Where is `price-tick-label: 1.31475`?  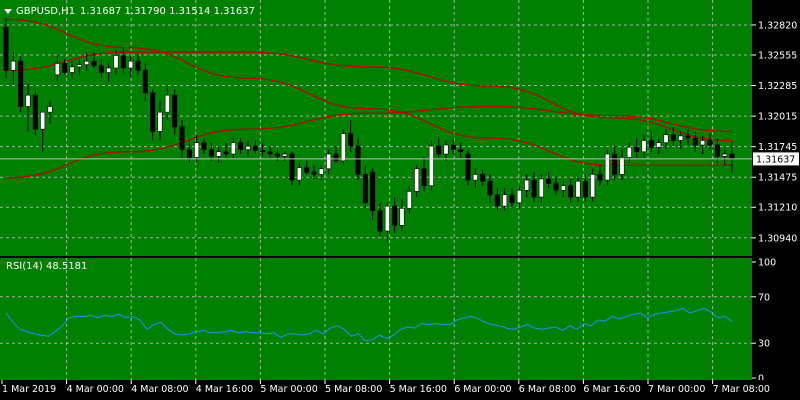
price-tick-label: 1.31475 is located at coordinates (777, 178).